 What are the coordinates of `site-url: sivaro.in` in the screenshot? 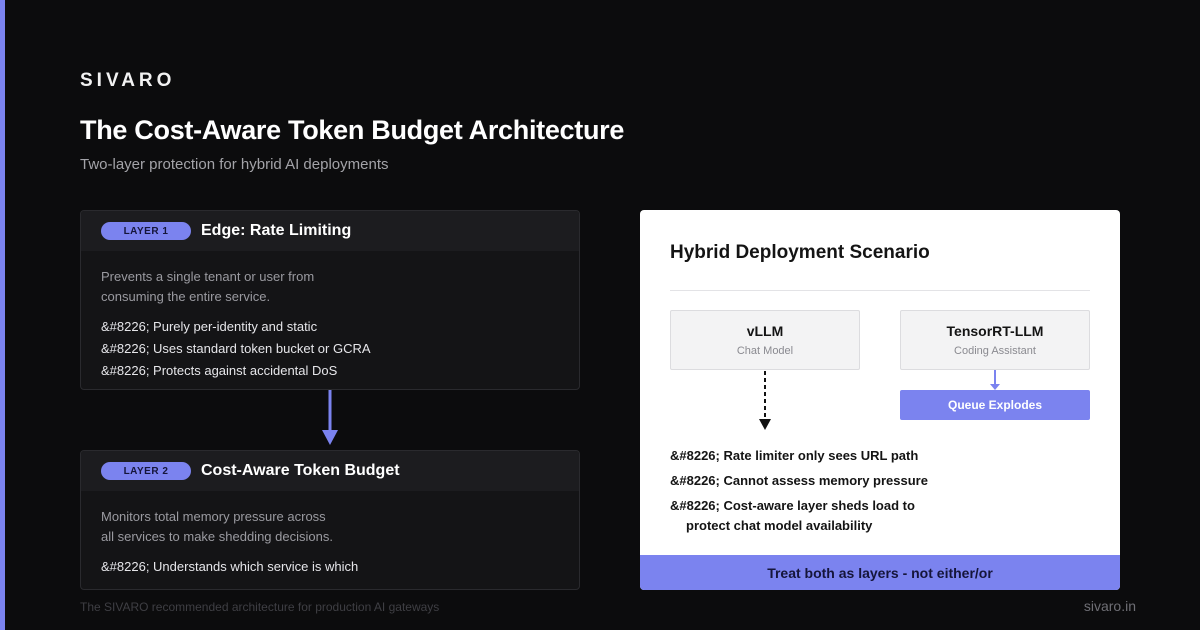 It's located at (1109, 606).